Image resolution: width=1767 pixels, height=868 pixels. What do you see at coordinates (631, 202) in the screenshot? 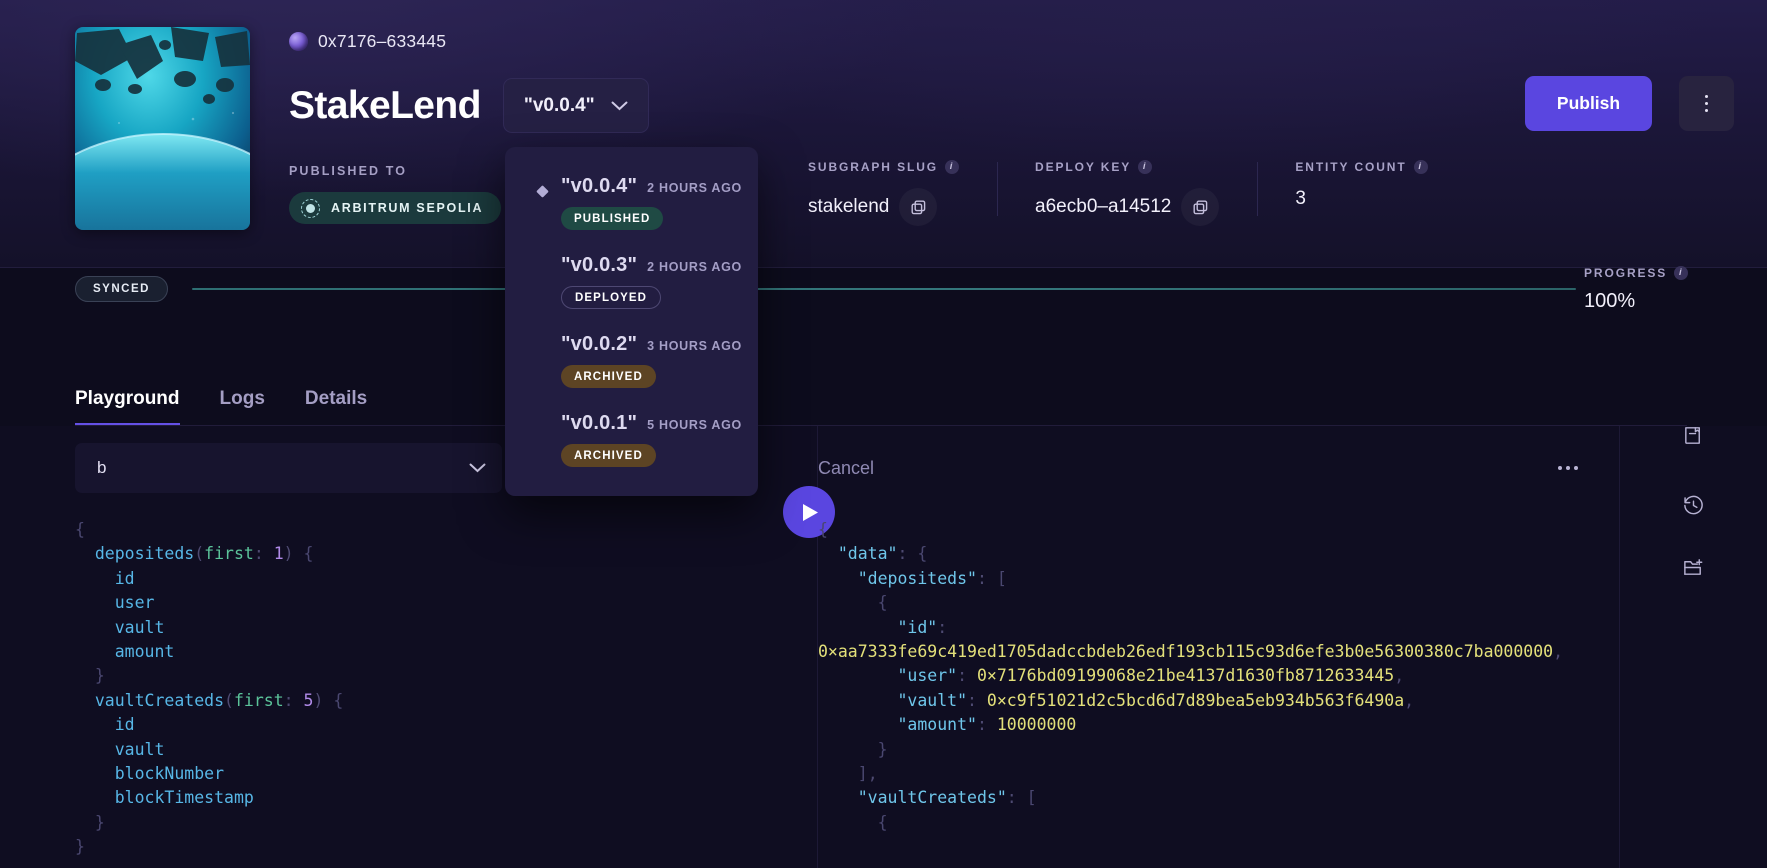
I see `version-menu-item: "v0.0.4" 2 HOURS AGO PUBLISHED` at bounding box center [631, 202].